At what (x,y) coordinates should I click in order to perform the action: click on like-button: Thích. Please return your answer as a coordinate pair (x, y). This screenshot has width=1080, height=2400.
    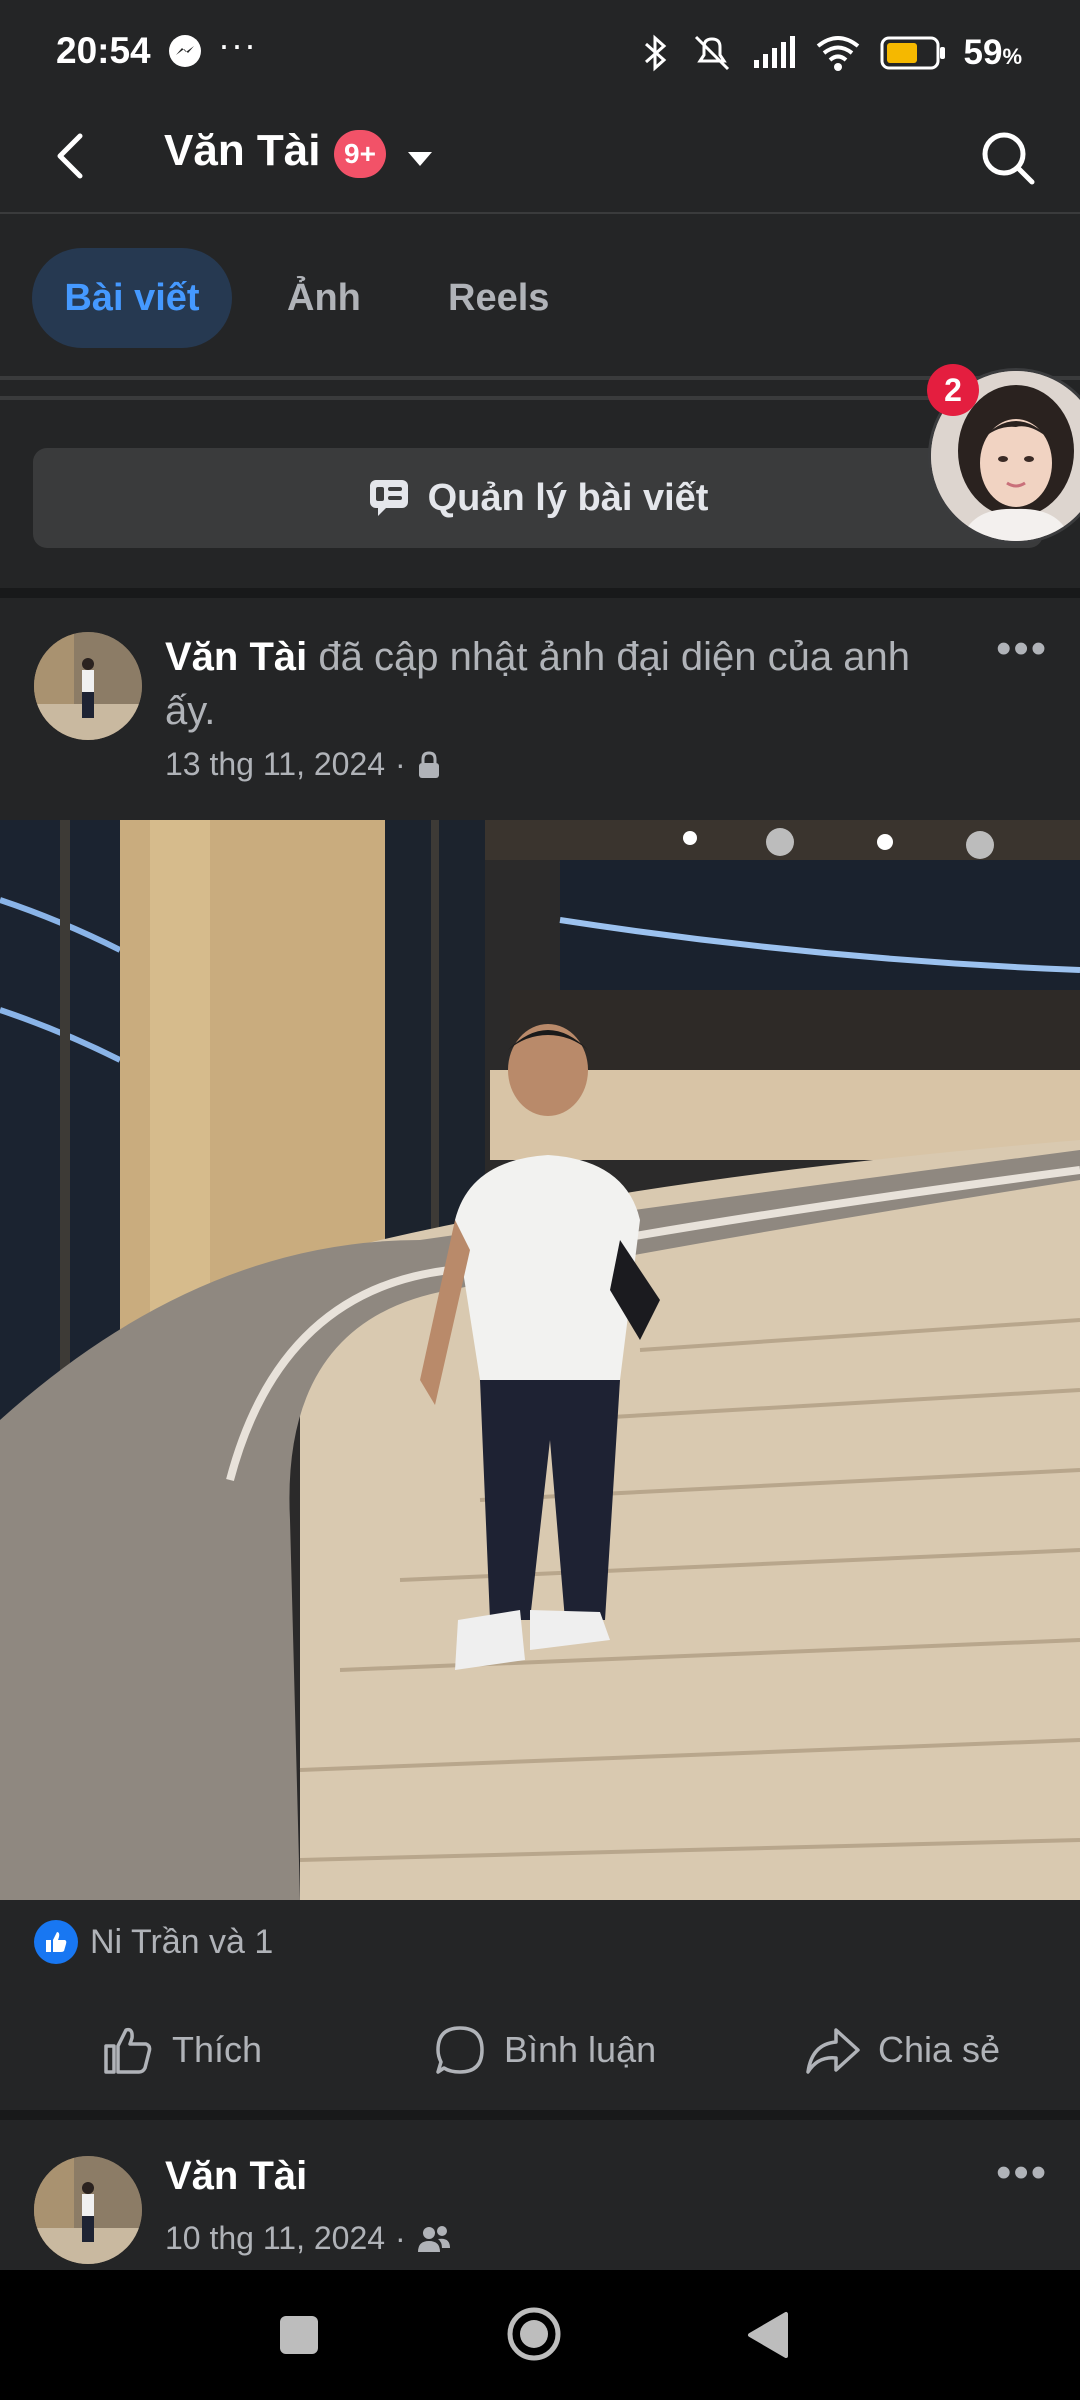
    Looking at the image, I should click on (181, 2050).